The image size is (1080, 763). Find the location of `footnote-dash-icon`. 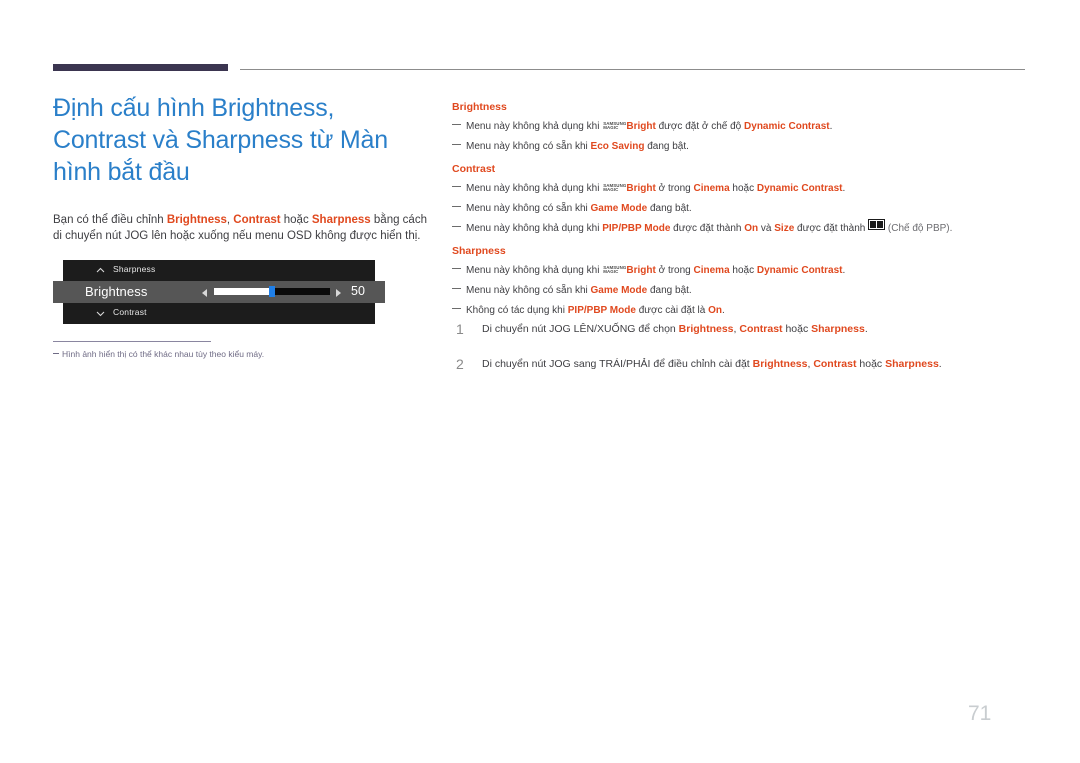

footnote-dash-icon is located at coordinates (56, 353).